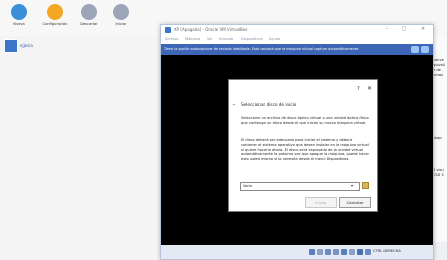 Image resolution: width=447 pixels, height=260 pixels. Describe the element at coordinates (415, 49) in the screenshot. I see `info-toggle-icon` at that location.